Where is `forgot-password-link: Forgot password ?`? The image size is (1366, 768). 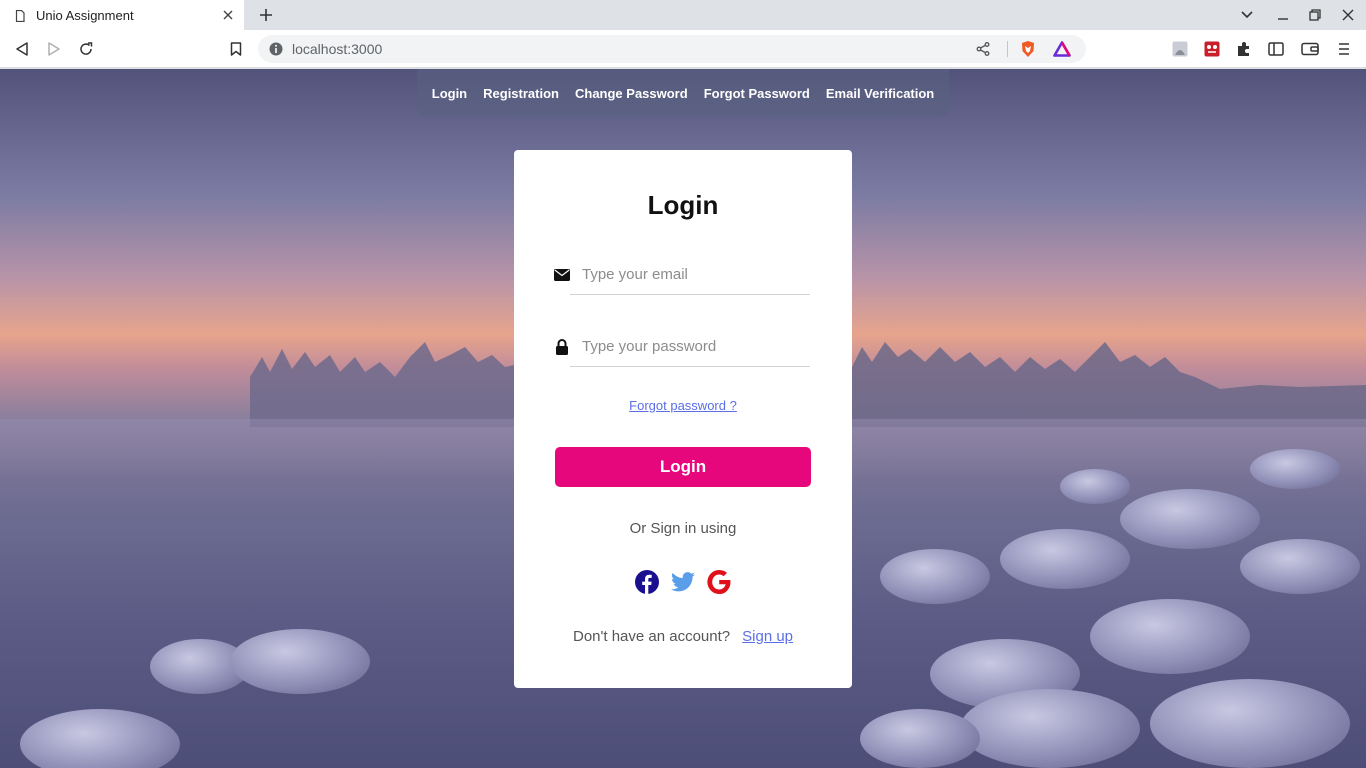
forgot-password-link: Forgot password ? is located at coordinates (683, 405).